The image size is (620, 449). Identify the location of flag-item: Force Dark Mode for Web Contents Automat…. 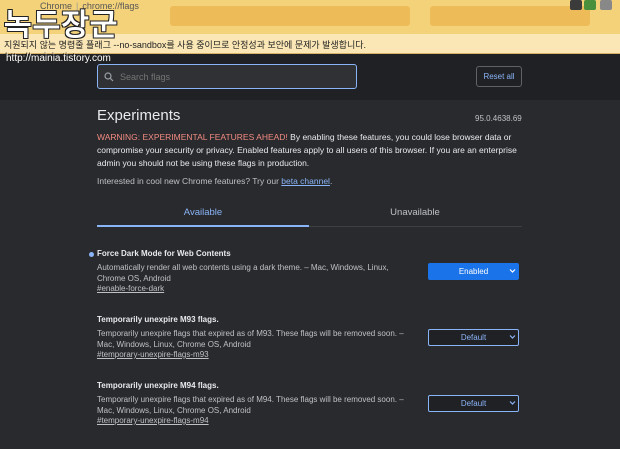
(309, 274).